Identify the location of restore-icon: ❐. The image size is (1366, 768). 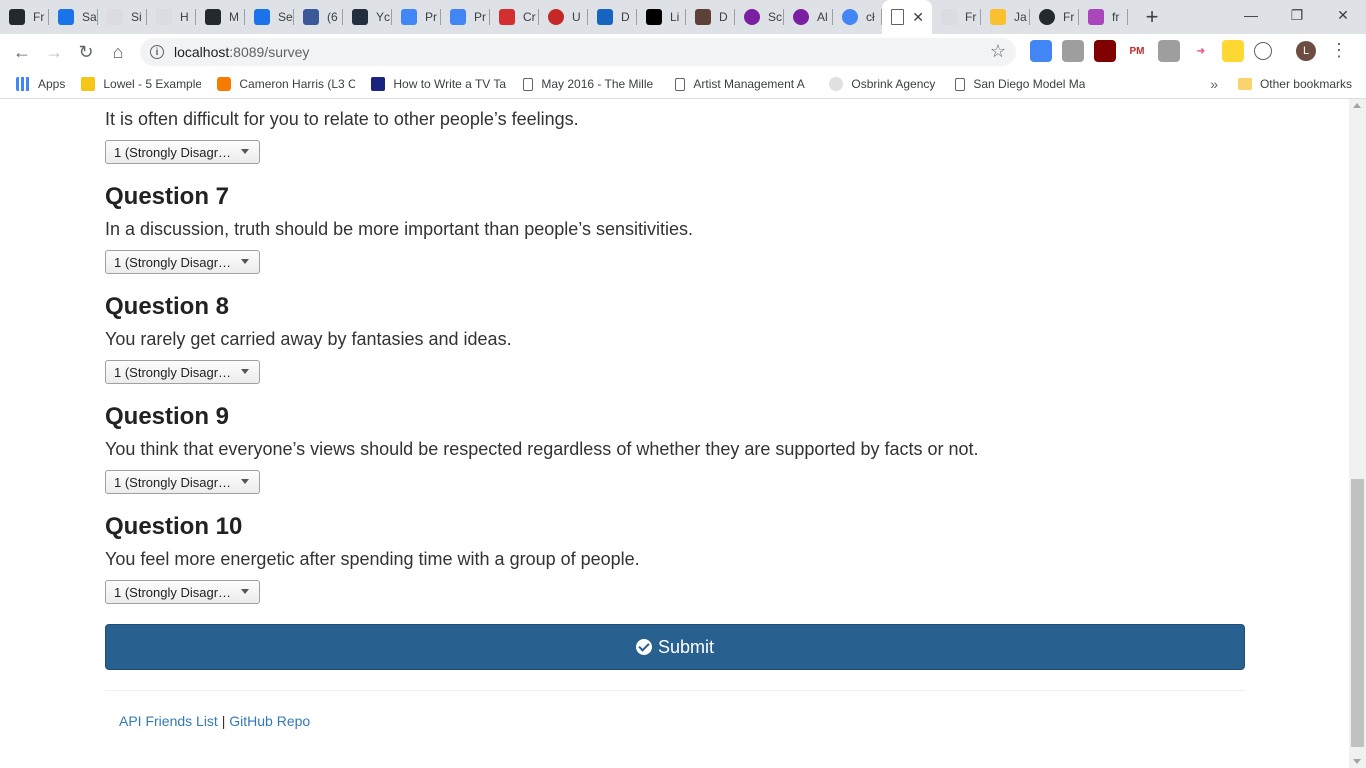
(1297, 15).